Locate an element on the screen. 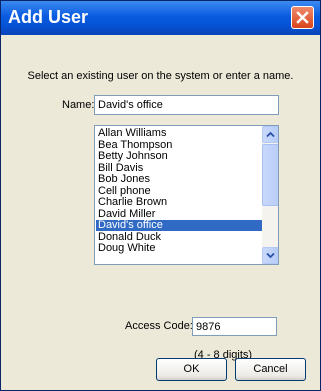 Image resolution: width=321 pixels, height=391 pixels. list-item: Betty Johnson is located at coordinates (179, 156).